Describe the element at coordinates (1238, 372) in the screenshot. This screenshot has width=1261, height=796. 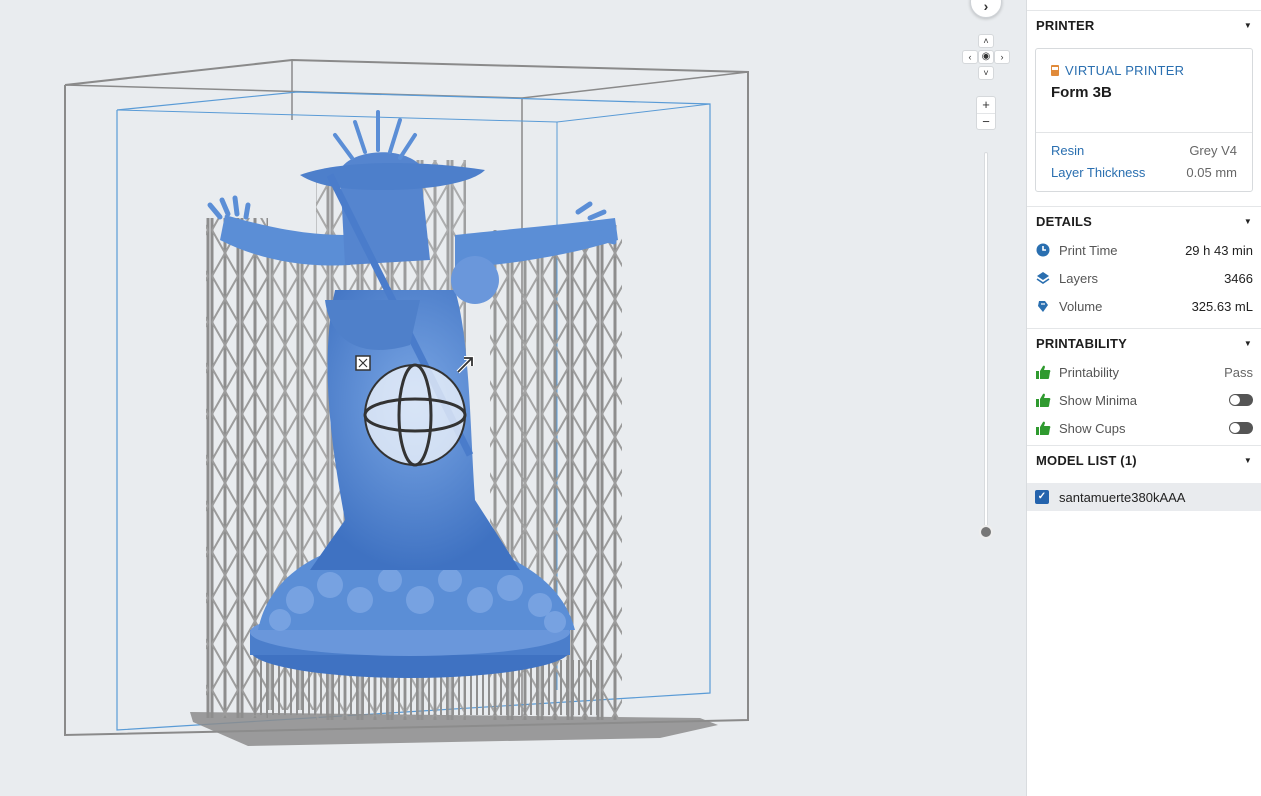
I see `printability-value: Pass` at that location.